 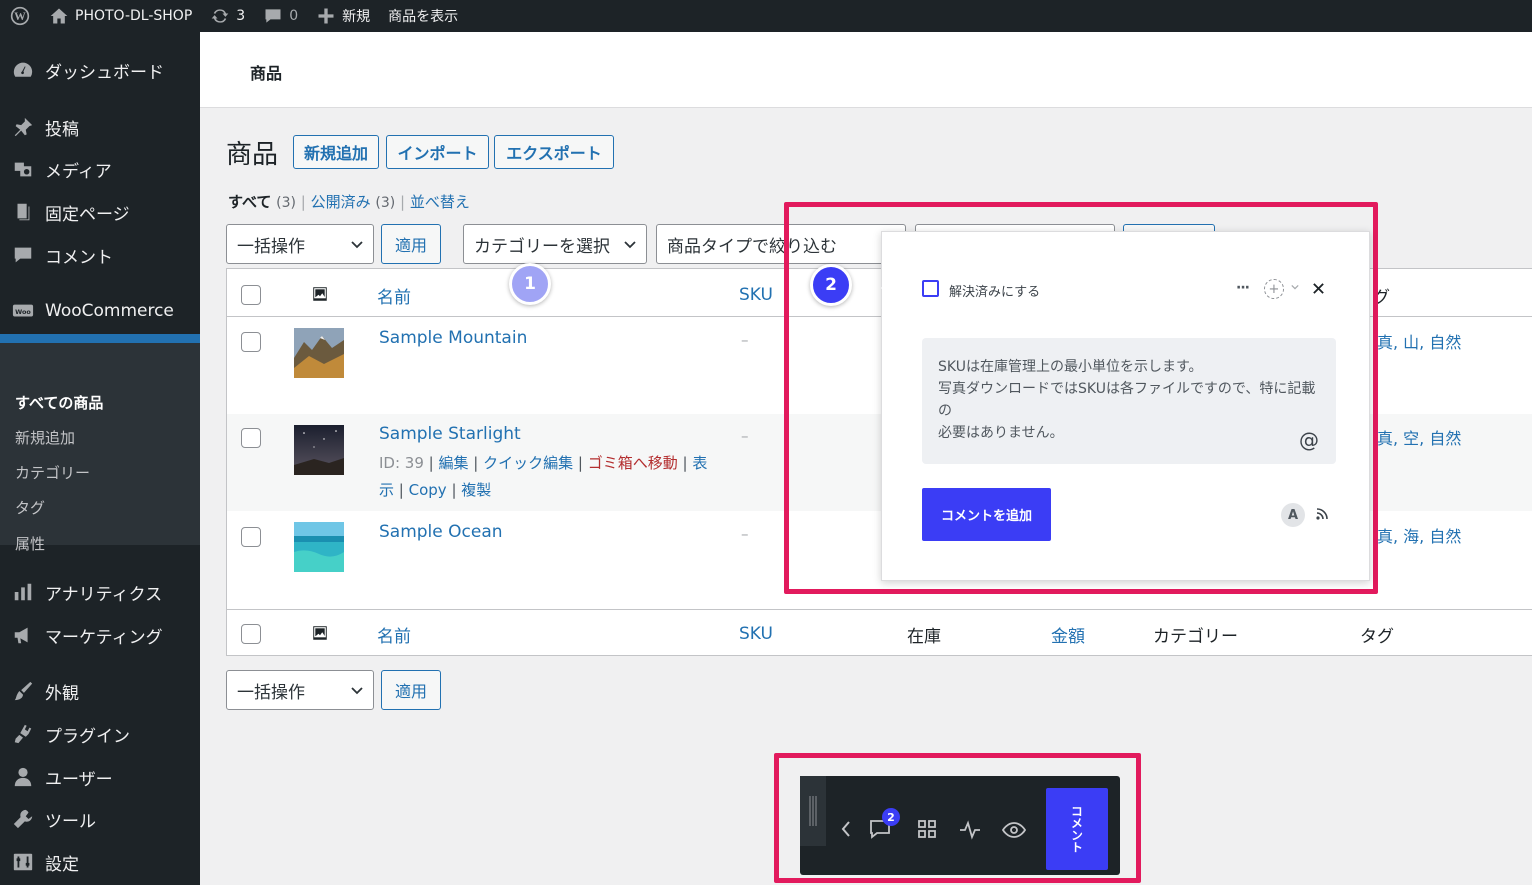 What do you see at coordinates (633, 463) in the screenshot?
I see `row-action-trash: ゴミ箱へ移動` at bounding box center [633, 463].